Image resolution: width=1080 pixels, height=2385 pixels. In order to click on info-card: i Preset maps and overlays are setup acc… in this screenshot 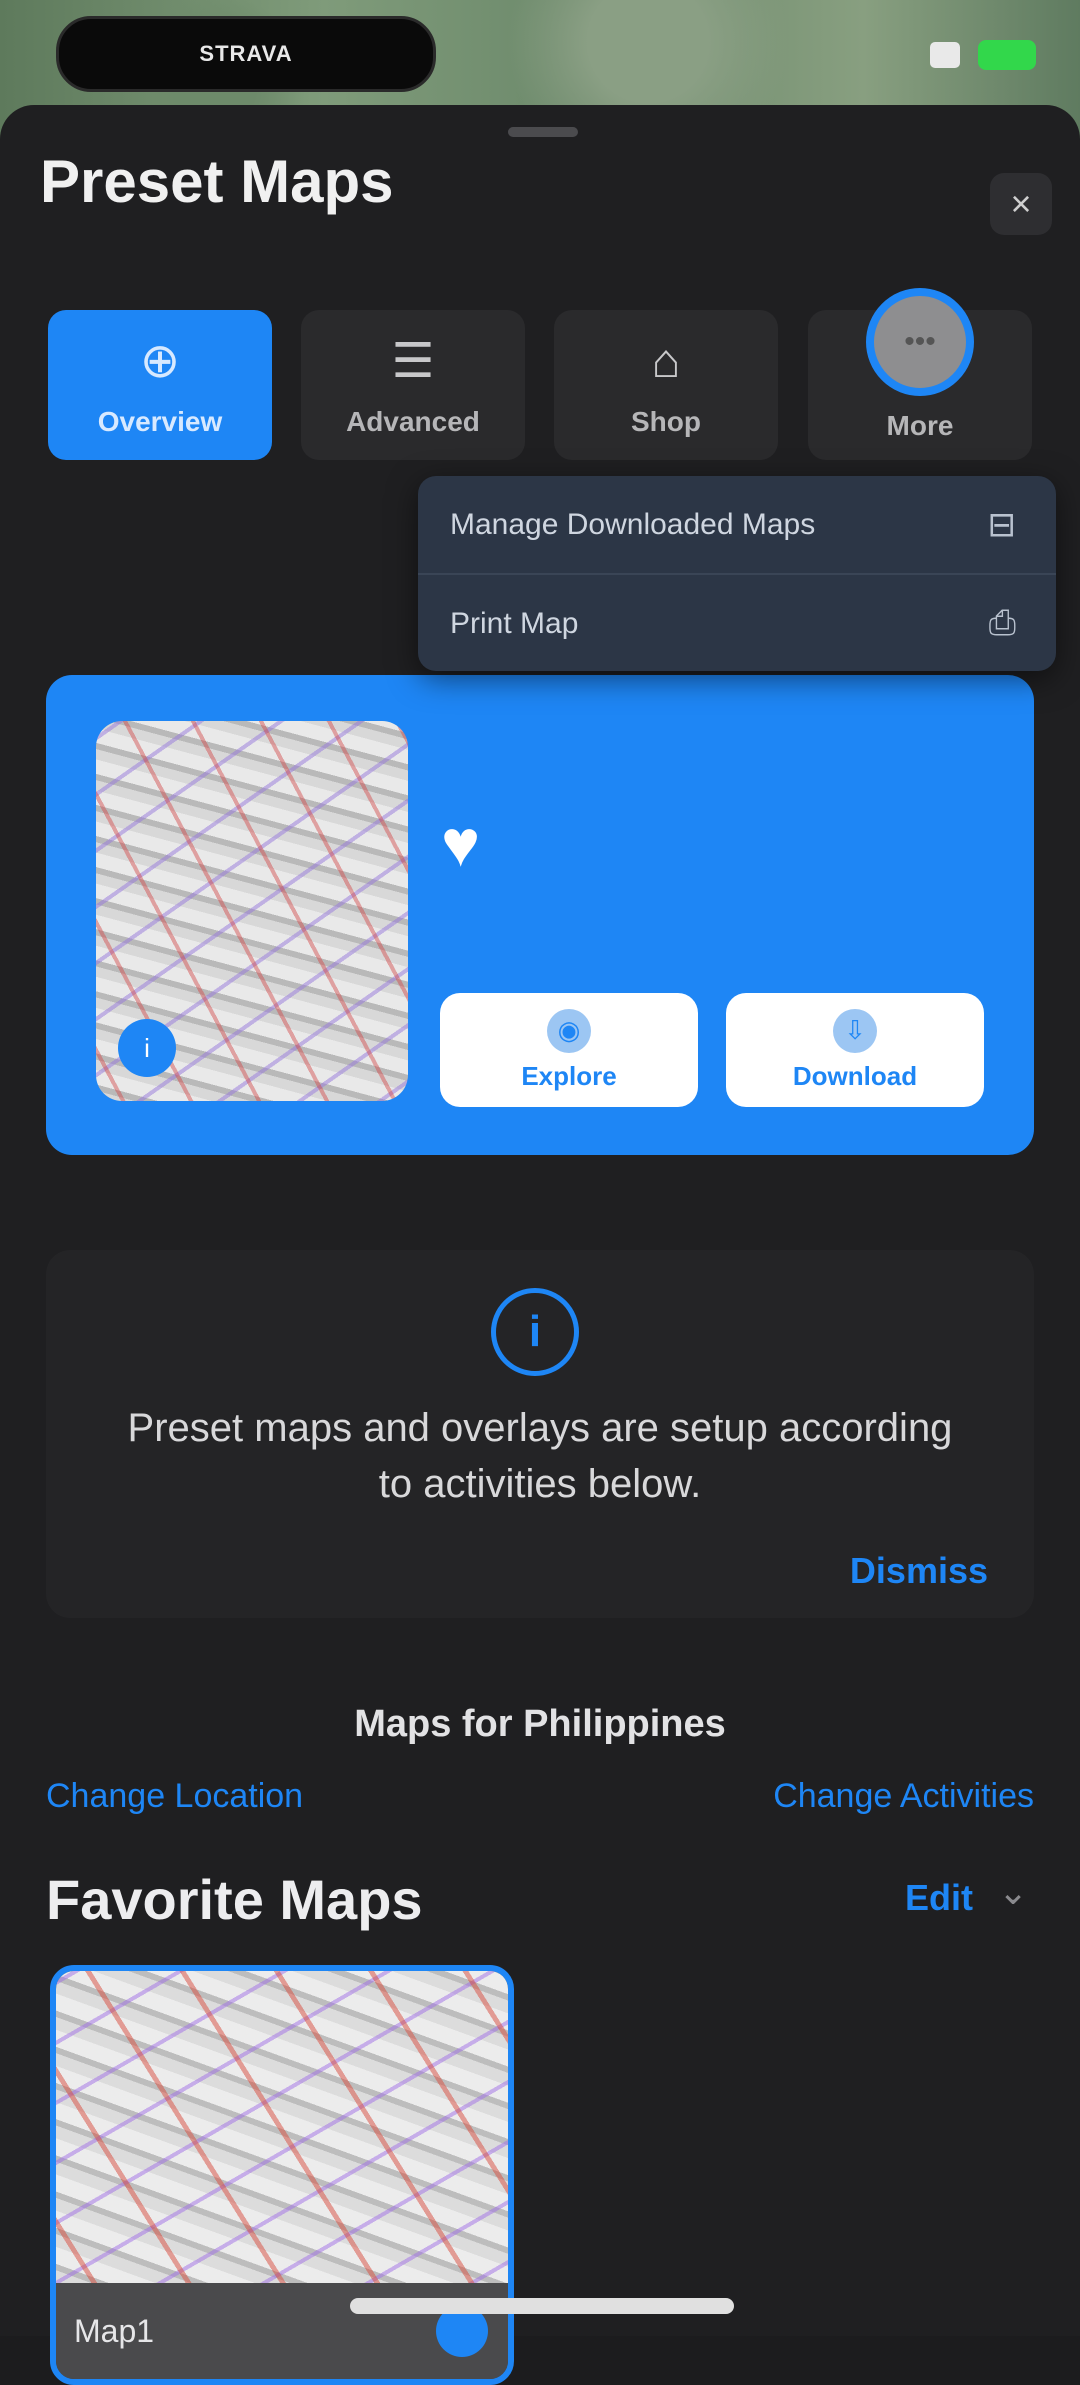, I will do `click(540, 1434)`.